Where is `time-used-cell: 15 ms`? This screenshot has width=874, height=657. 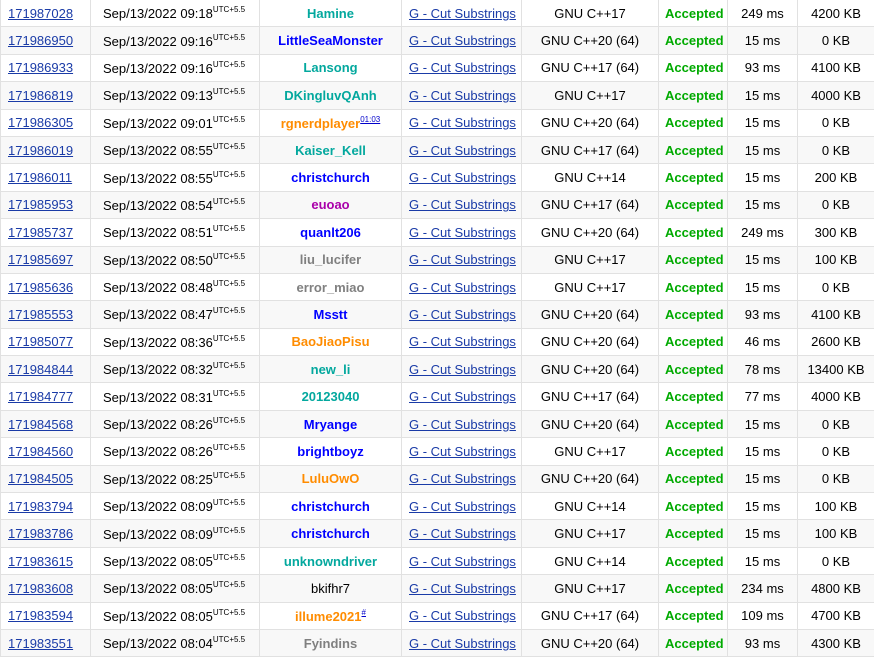 time-used-cell: 15 ms is located at coordinates (762, 479).